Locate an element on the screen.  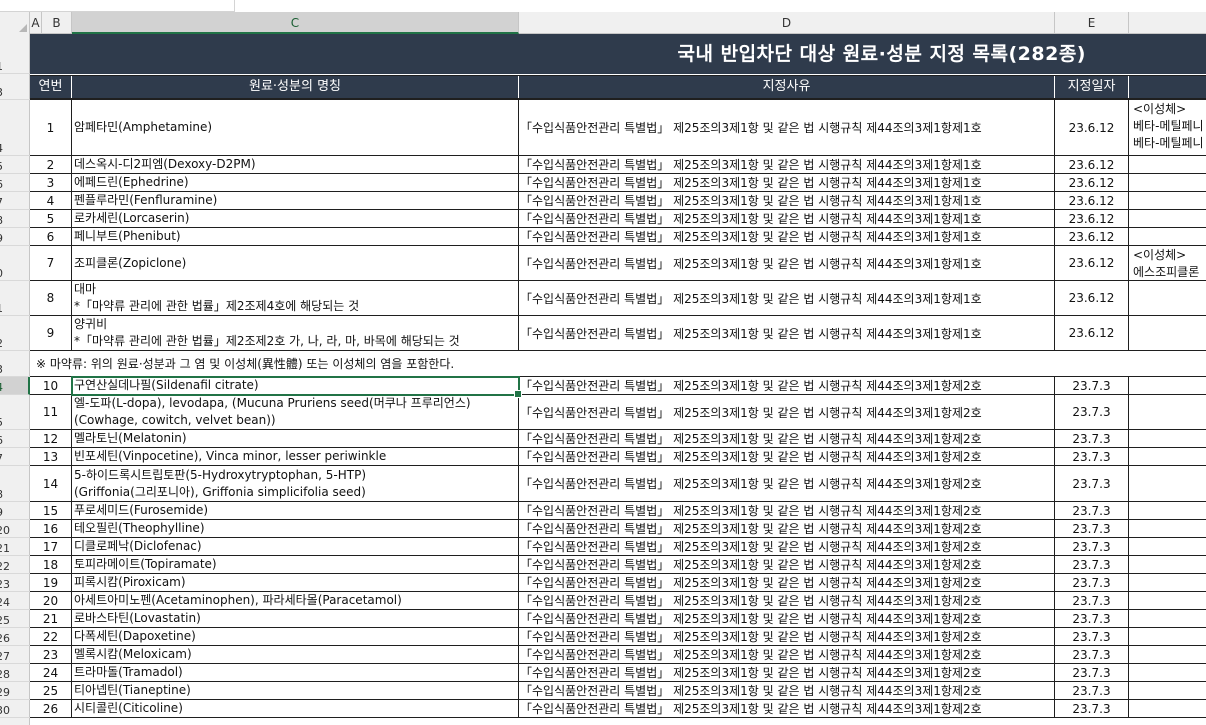
cell-name: 다폭세틴(Dapoxetine) is located at coordinates (295, 636).